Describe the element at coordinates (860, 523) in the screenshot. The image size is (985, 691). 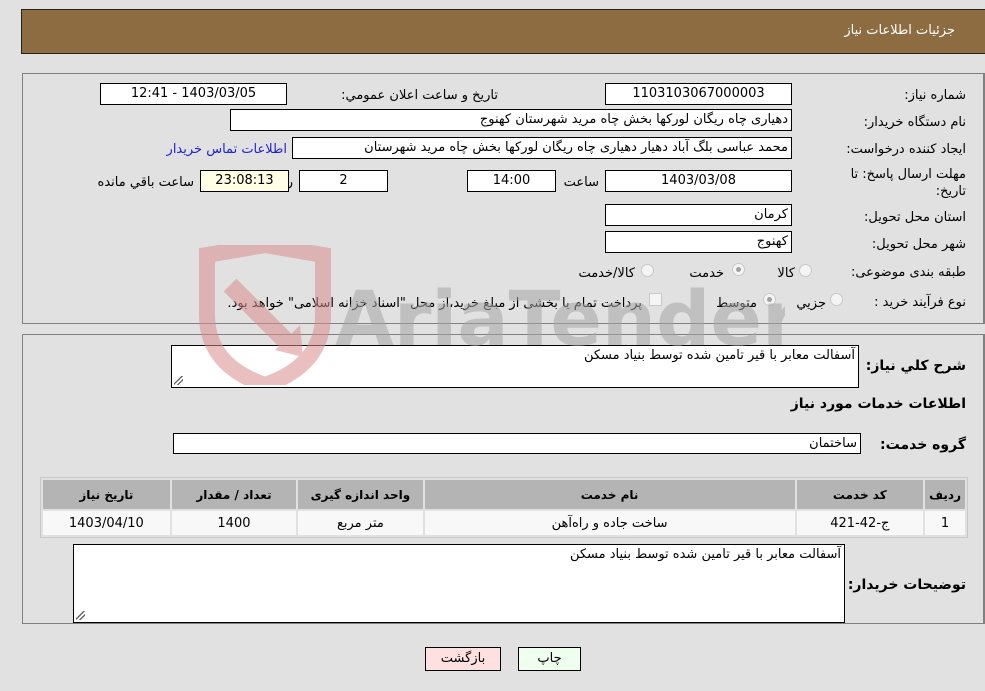
I see `cell-service-code: ج-42-421` at that location.